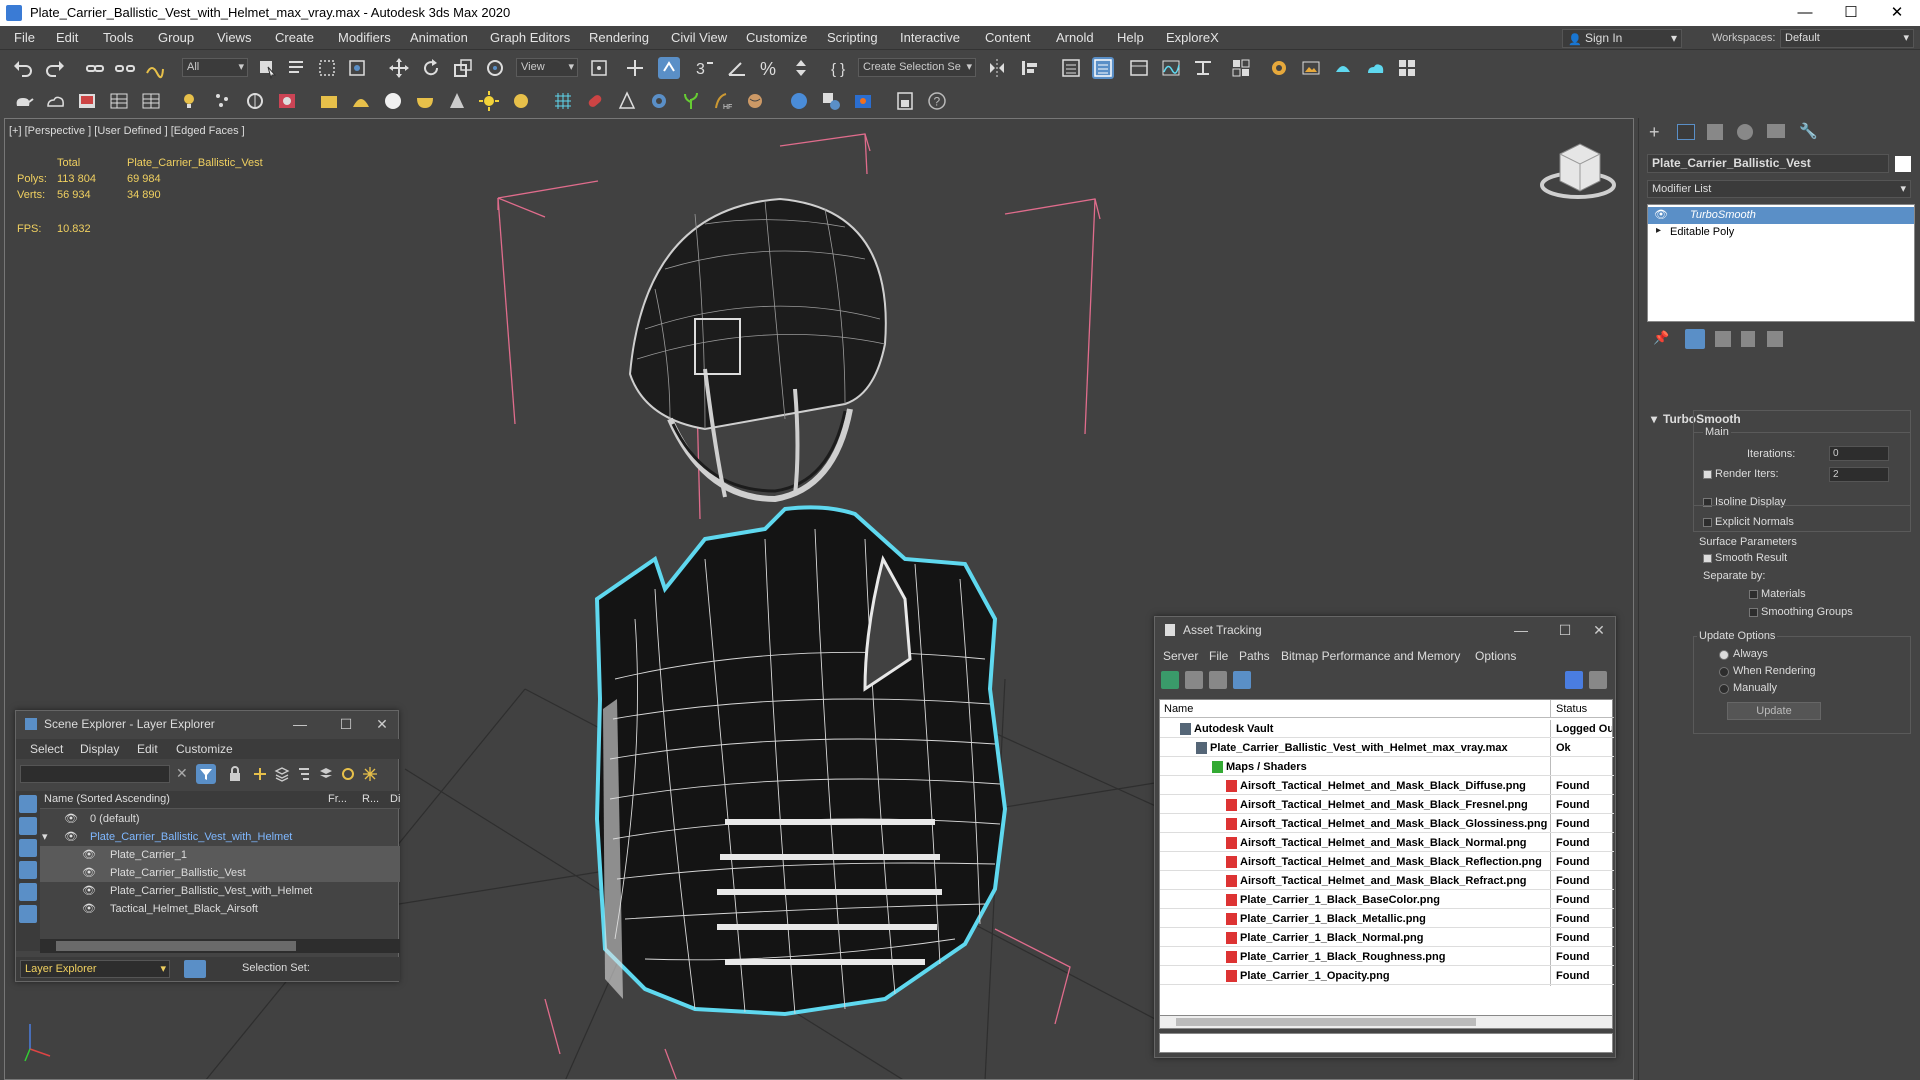  Describe the element at coordinates (55, 101) in the screenshot. I see `cloud-icon` at that location.